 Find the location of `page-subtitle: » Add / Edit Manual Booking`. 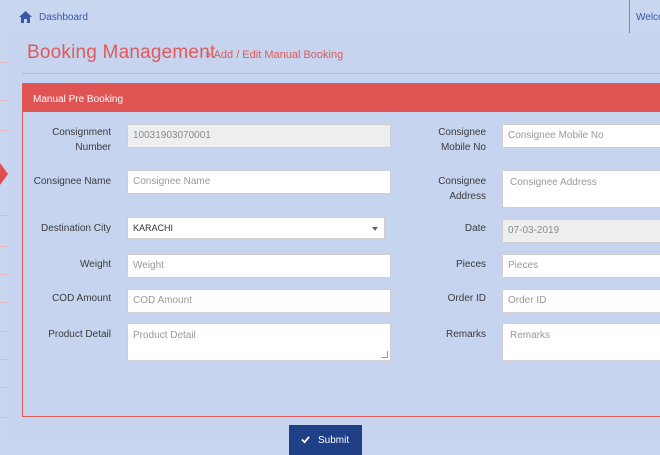

page-subtitle: » Add / Edit Manual Booking is located at coordinates (274, 55).